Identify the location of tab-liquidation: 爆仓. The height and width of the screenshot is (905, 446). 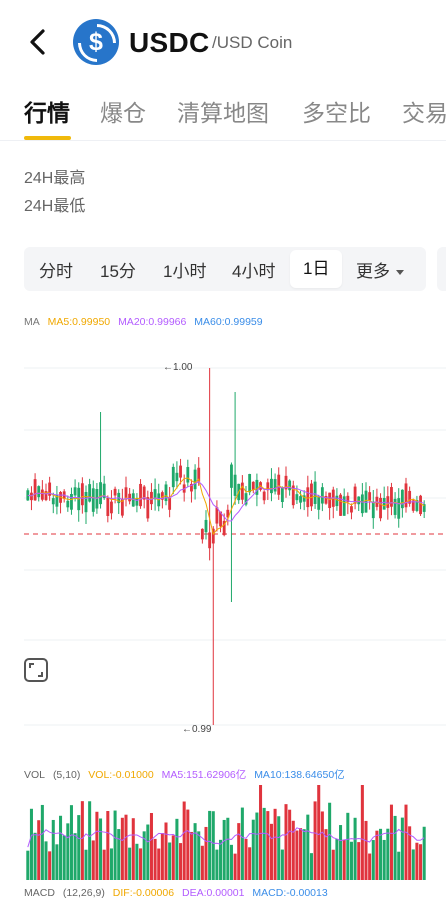
(123, 111).